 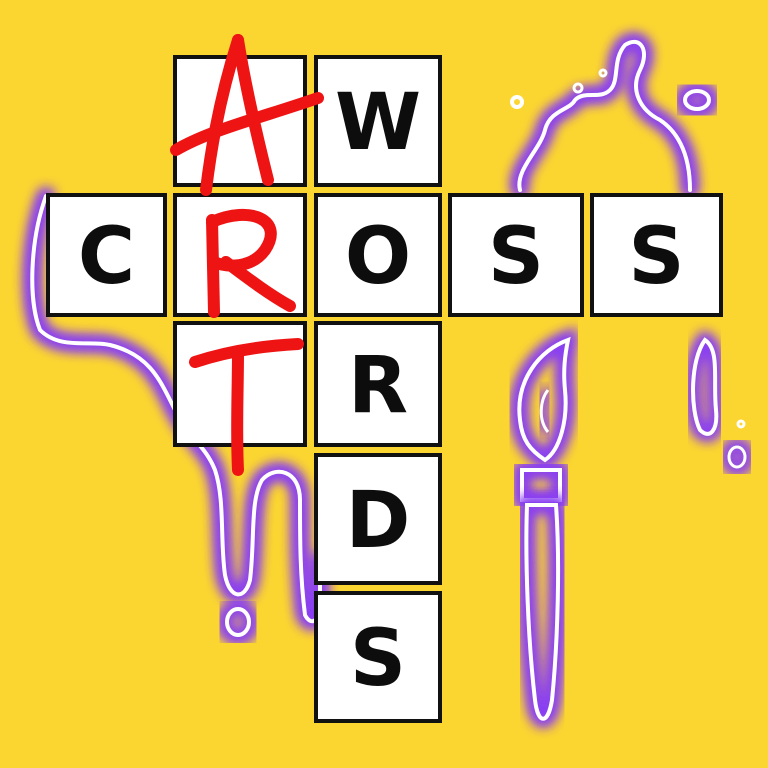 I want to click on letter-d: D, so click(x=378, y=521).